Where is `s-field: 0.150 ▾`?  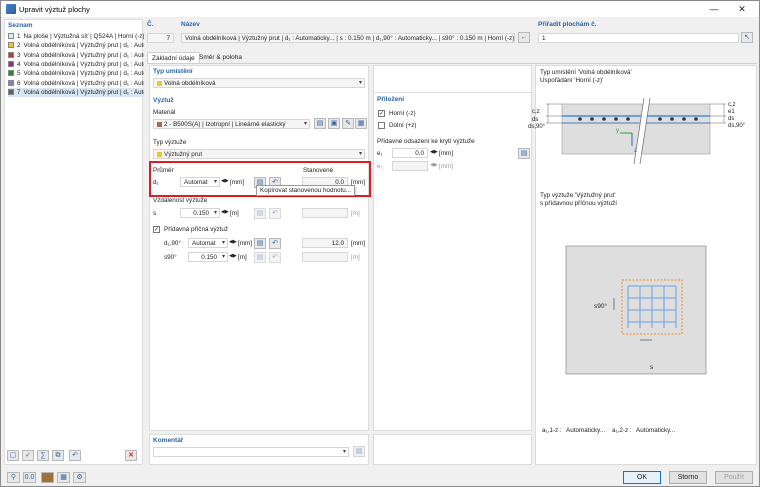 s-field: 0.150 ▾ is located at coordinates (200, 213).